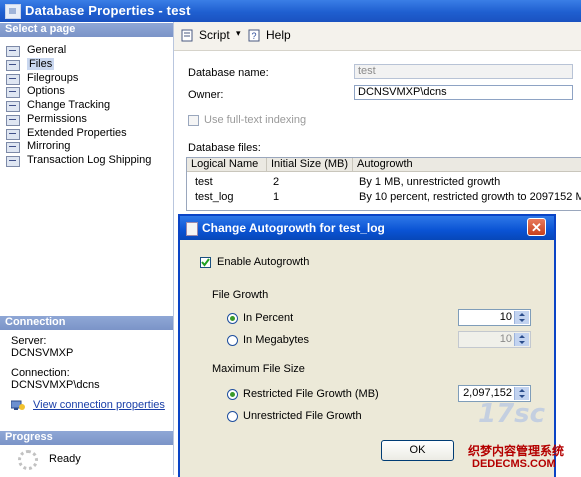  I want to click on sidebar-item-label: Permissions, so click(57, 119).